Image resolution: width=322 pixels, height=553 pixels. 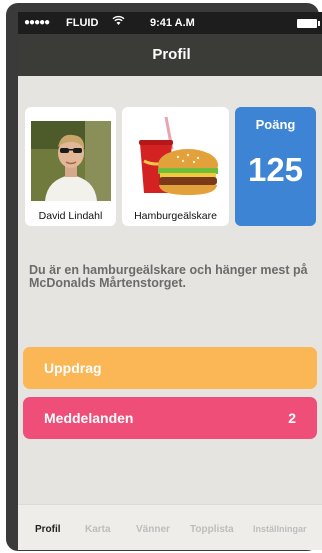 What do you see at coordinates (280, 529) in the screenshot?
I see `tab-installningar: Inställningar` at bounding box center [280, 529].